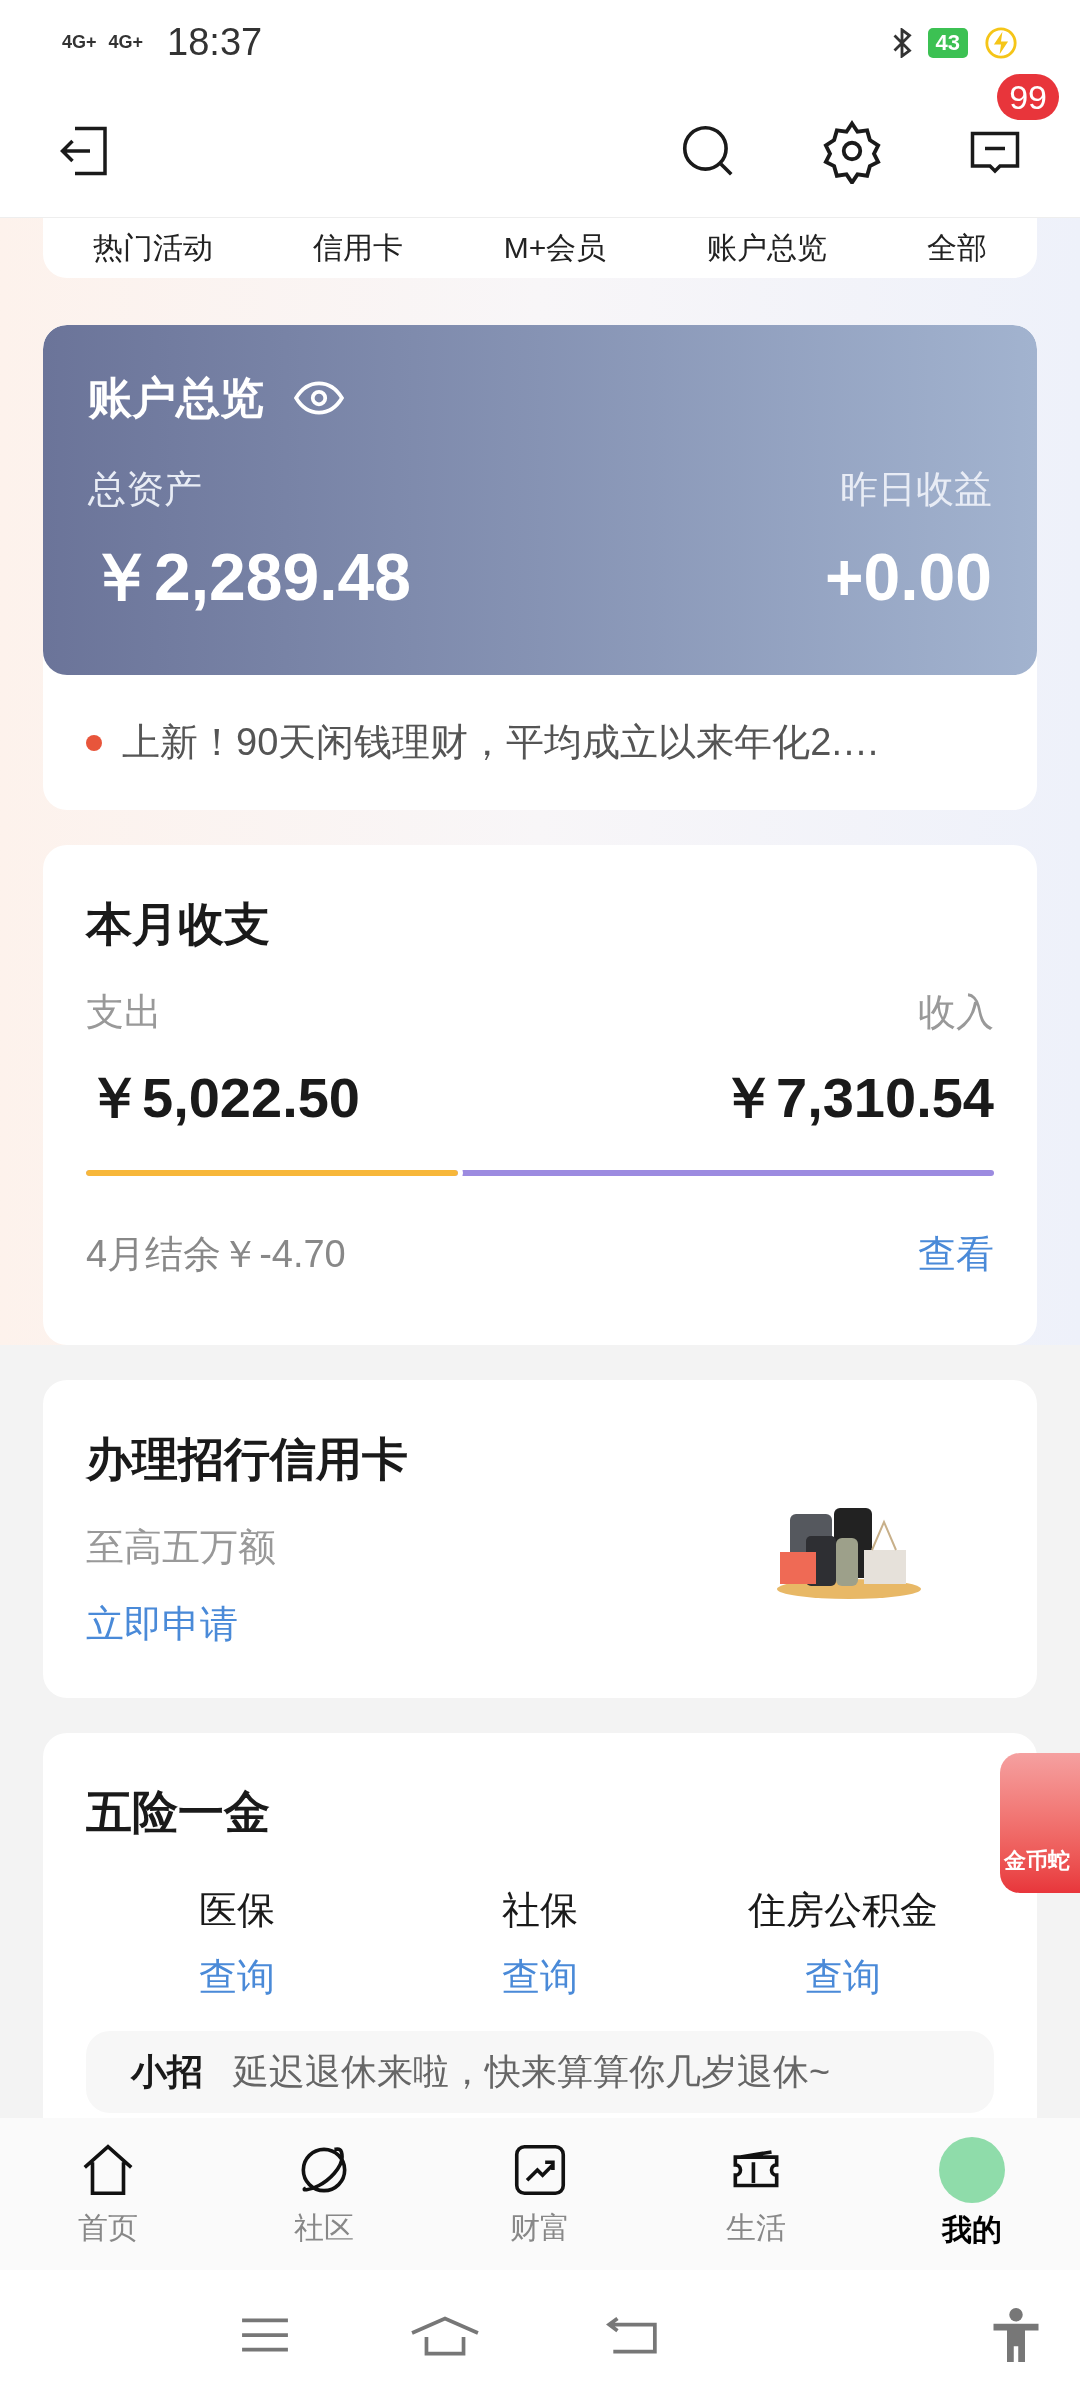  What do you see at coordinates (167, 2072) in the screenshot?
I see `tip-tag: 小招` at bounding box center [167, 2072].